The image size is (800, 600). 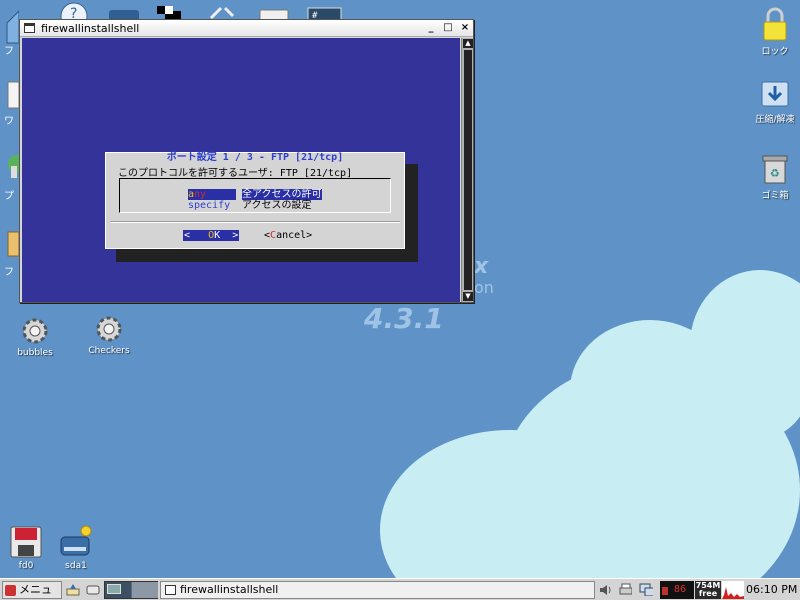 I want to click on window-titlebar: firewallinstallshell _ □ ×, so click(x=246, y=28).